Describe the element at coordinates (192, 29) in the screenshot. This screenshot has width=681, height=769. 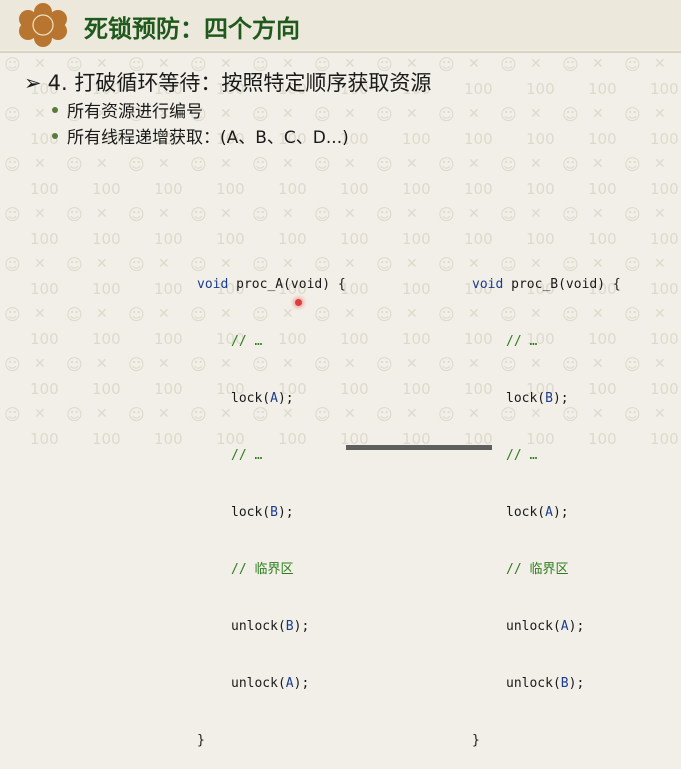
I see `slide-title: 死锁预防：四个方向` at that location.